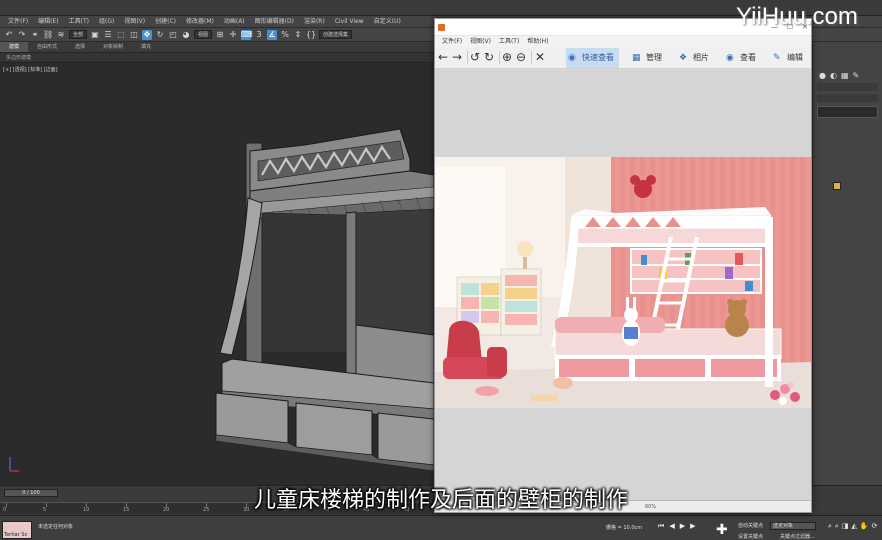 The image size is (882, 540). What do you see at coordinates (387, 21) in the screenshot?
I see `max-menu-item: 自定义(U)` at bounding box center [387, 21].